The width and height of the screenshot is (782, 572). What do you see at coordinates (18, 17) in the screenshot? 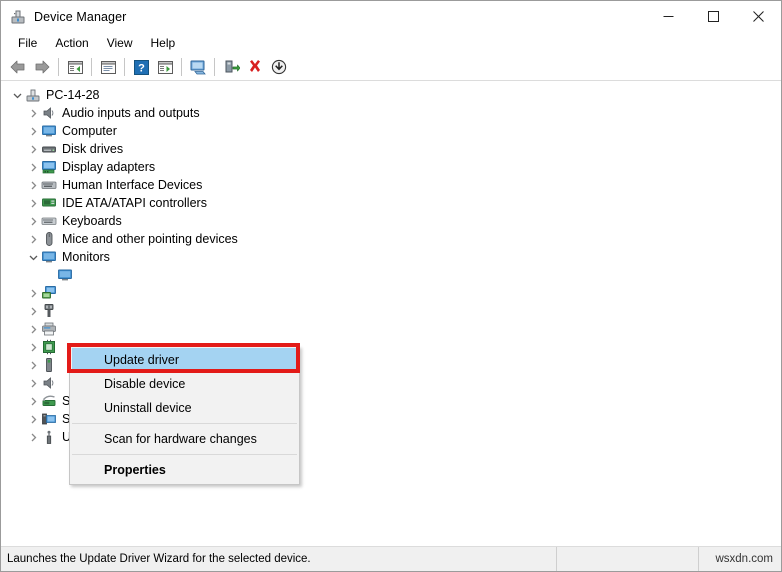
I see `device-manager-icon` at bounding box center [18, 17].